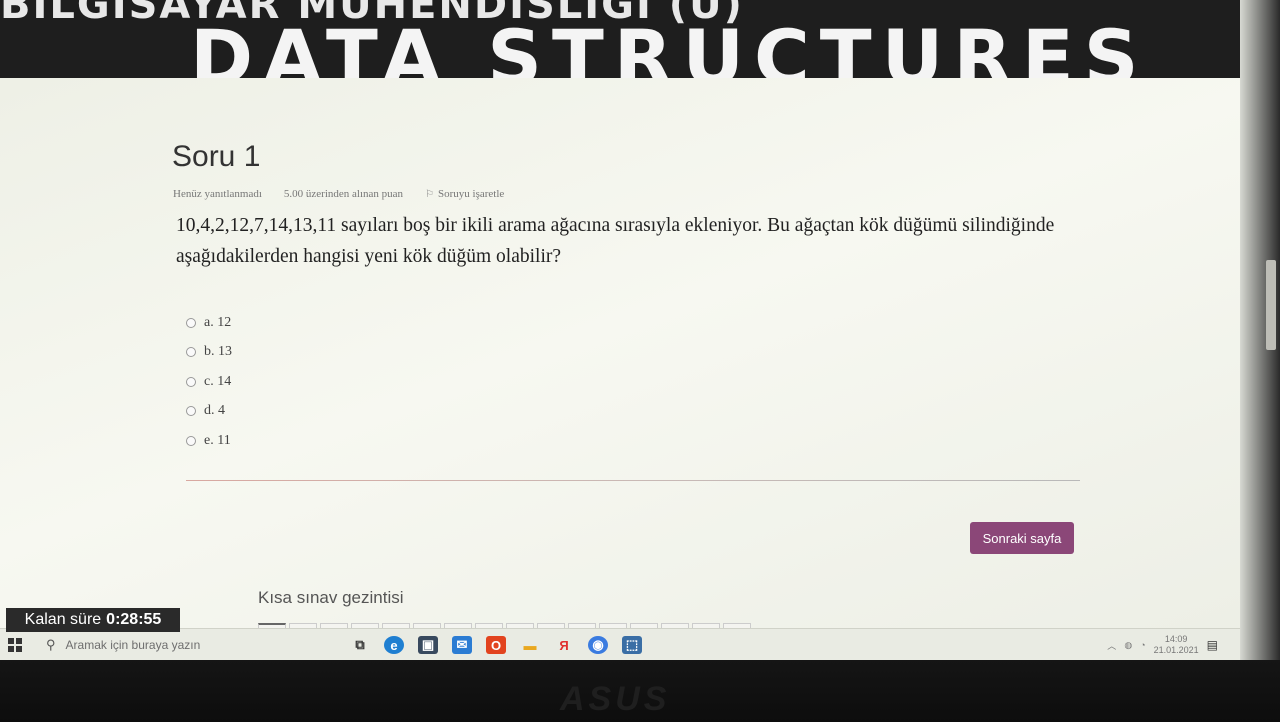 The image size is (1280, 722). Describe the element at coordinates (1212, 645) in the screenshot. I see `notifications-icon: ▤` at that location.